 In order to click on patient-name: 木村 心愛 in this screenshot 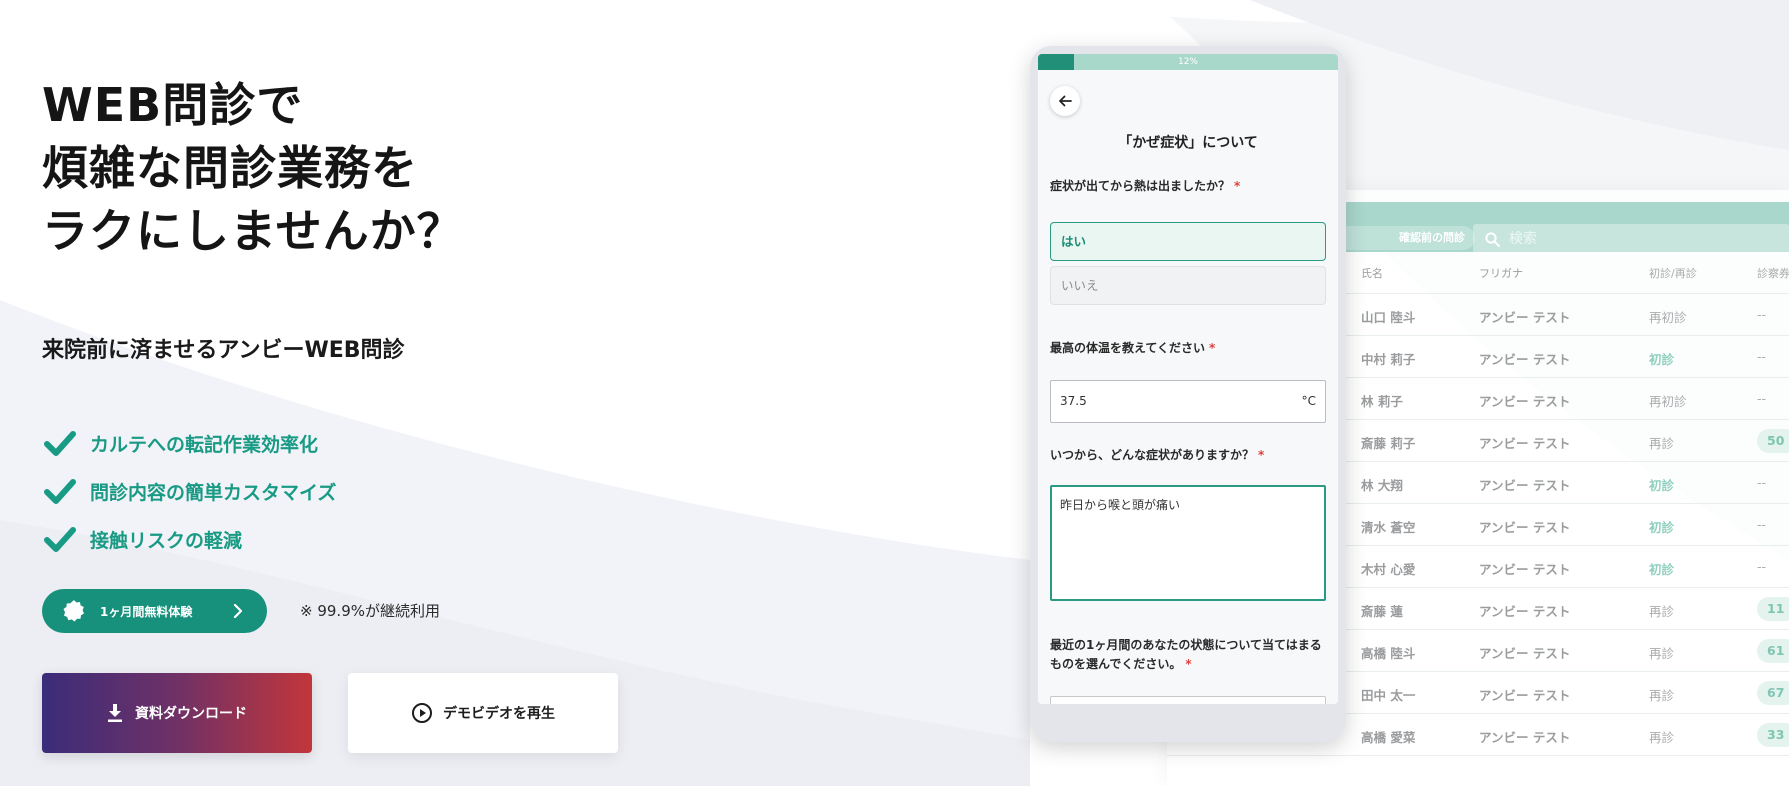, I will do `click(1388, 569)`.